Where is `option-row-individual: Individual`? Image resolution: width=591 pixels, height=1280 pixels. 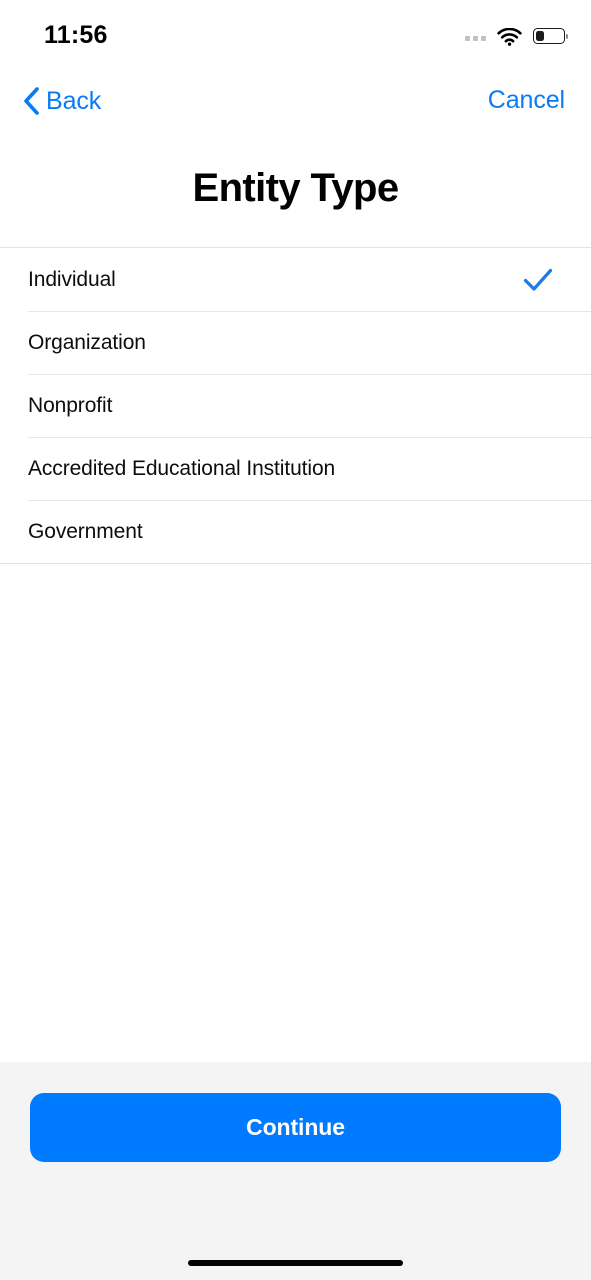 option-row-individual: Individual is located at coordinates (295, 279).